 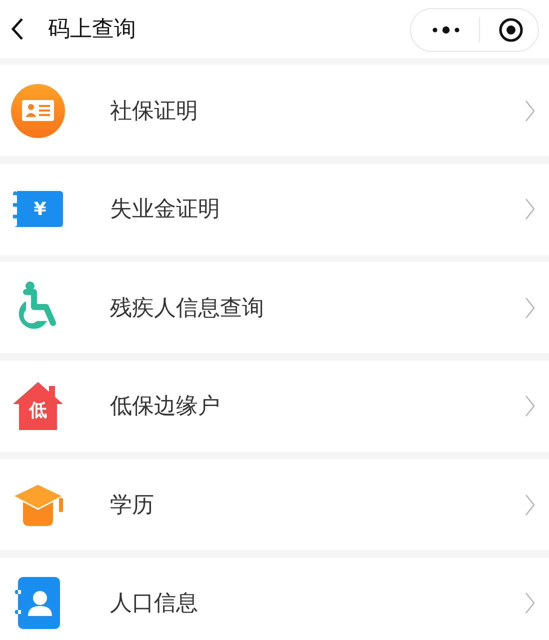 I want to click on menu-item: ¥ 失业金证明, so click(x=274, y=209).